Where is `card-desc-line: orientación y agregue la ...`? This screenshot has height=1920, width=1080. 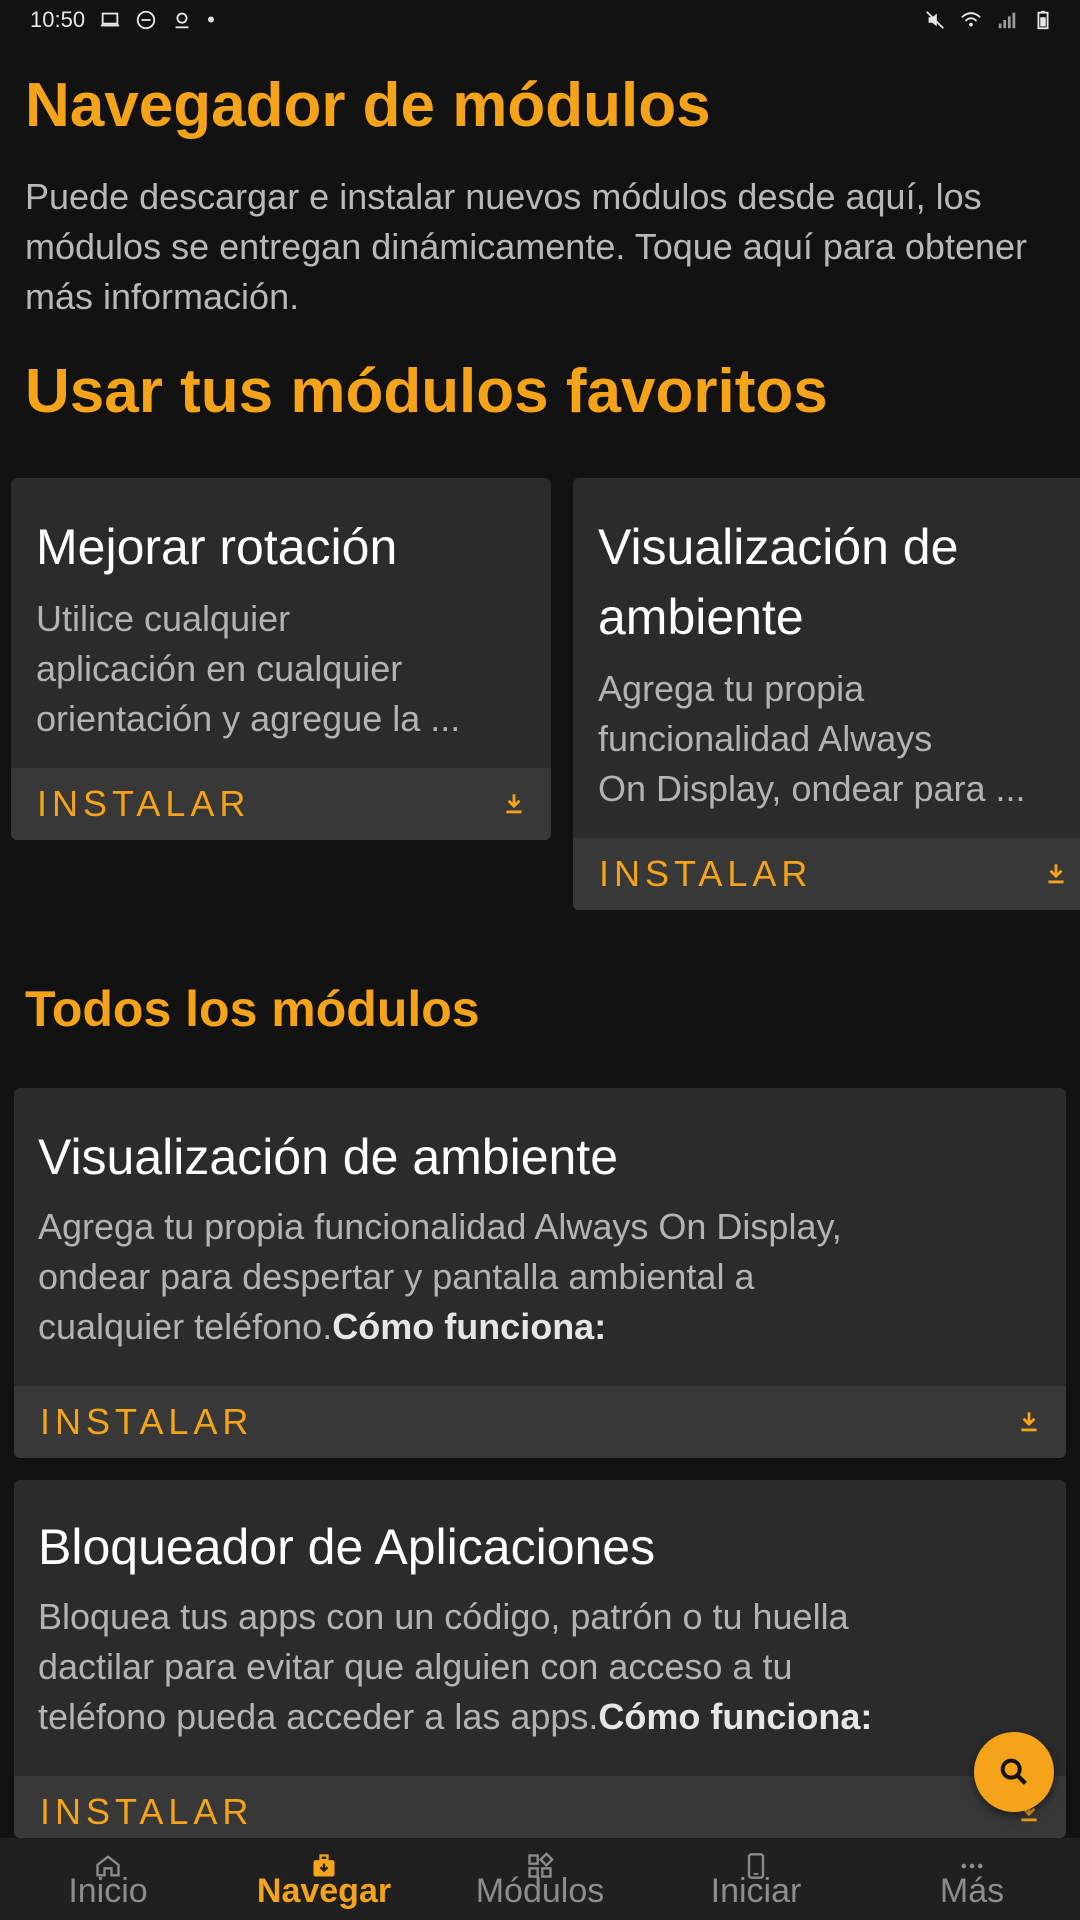
card-desc-line: orientación y agregue la ... is located at coordinates (248, 718).